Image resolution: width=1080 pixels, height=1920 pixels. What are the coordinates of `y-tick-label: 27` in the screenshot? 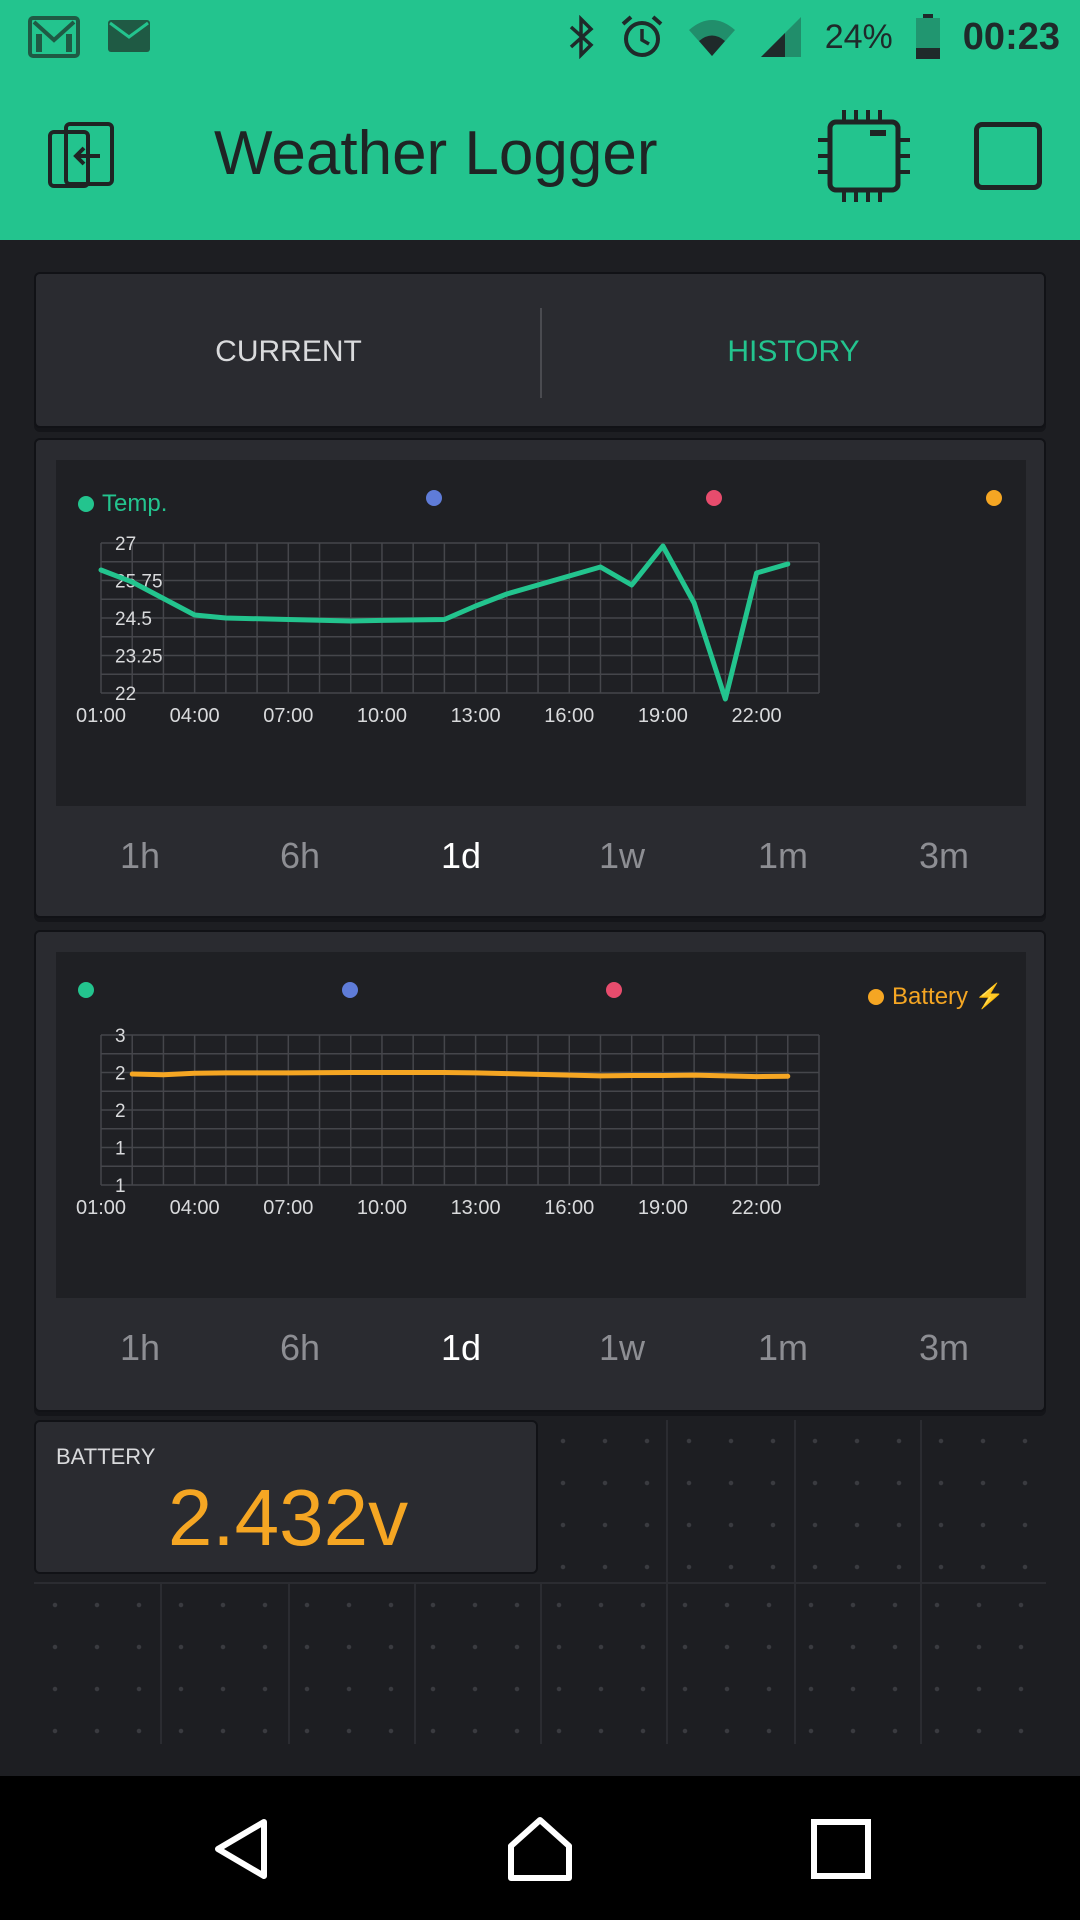 It's located at (125, 544).